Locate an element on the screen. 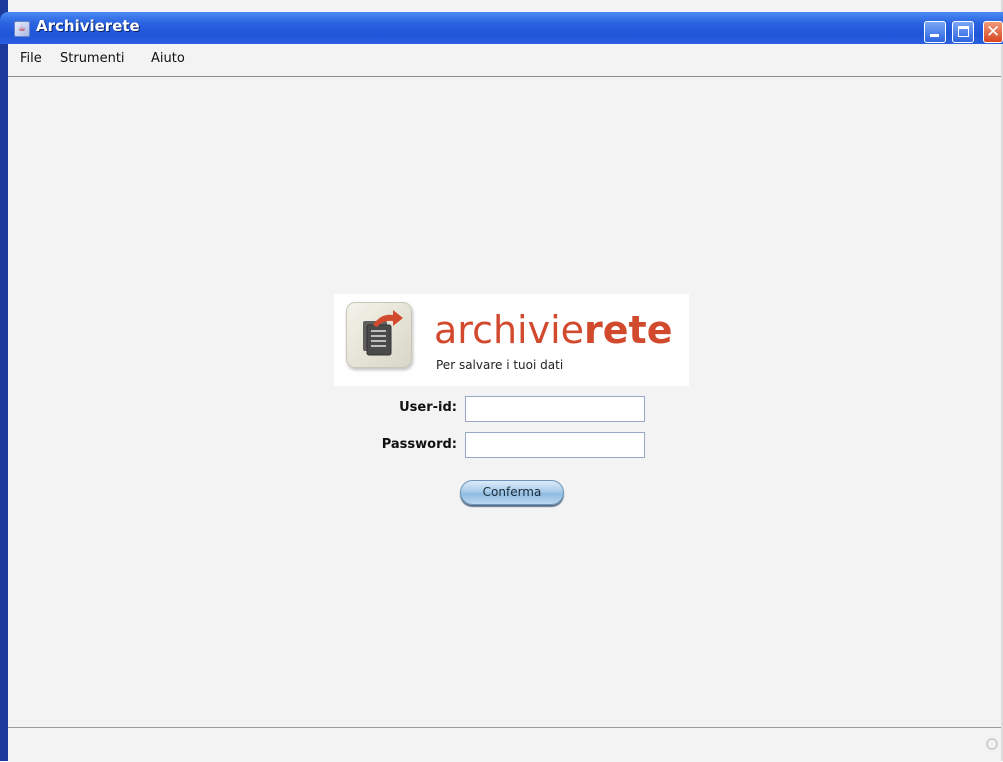  minimize-button is located at coordinates (935, 32).